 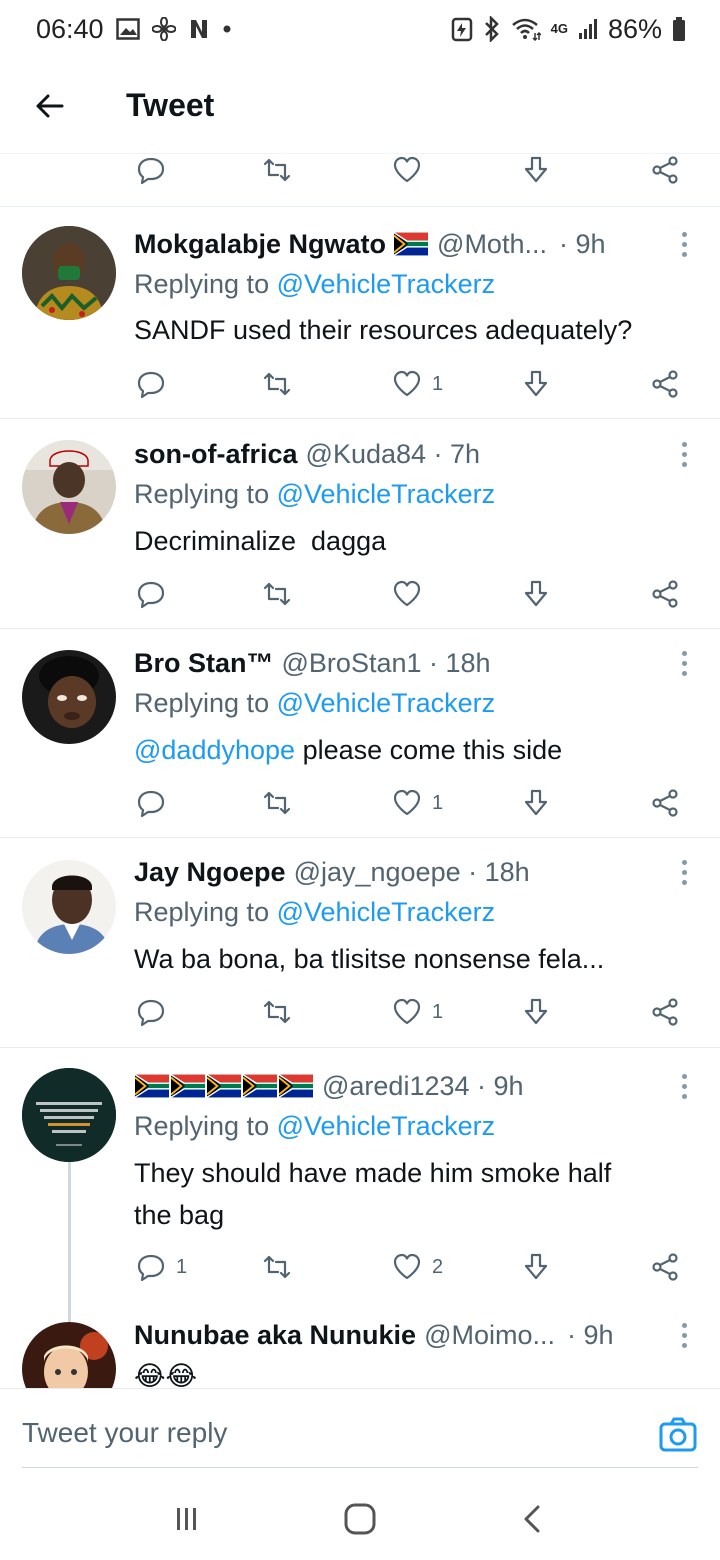 What do you see at coordinates (127, 29) in the screenshot?
I see `gallery-icon` at bounding box center [127, 29].